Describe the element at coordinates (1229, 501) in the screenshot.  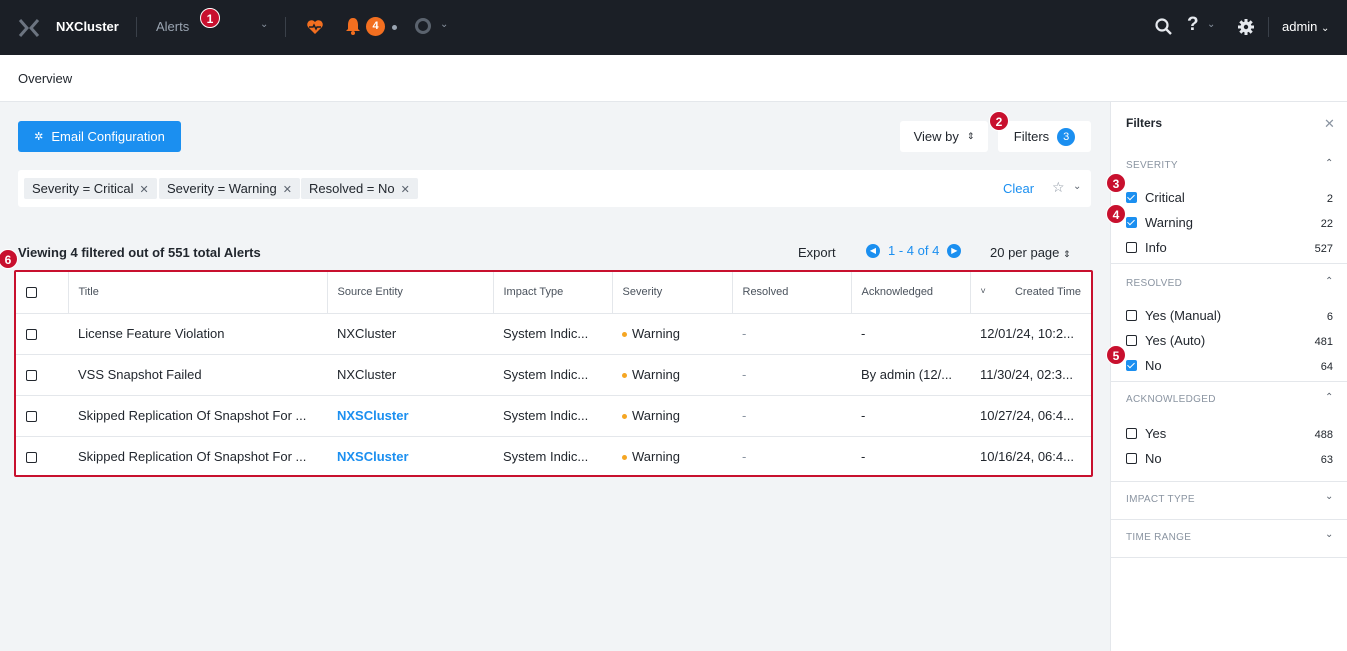
I see `impact-type-section: IMPACT TYPE ⌄` at that location.